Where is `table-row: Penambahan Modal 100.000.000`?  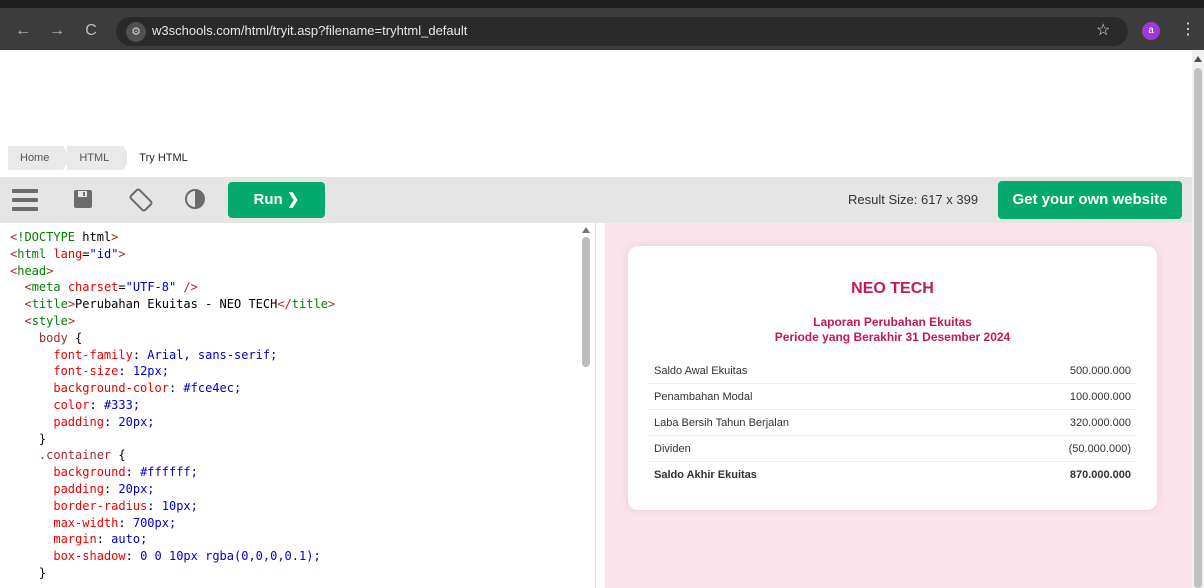
table-row: Penambahan Modal 100.000.000 is located at coordinates (892, 397).